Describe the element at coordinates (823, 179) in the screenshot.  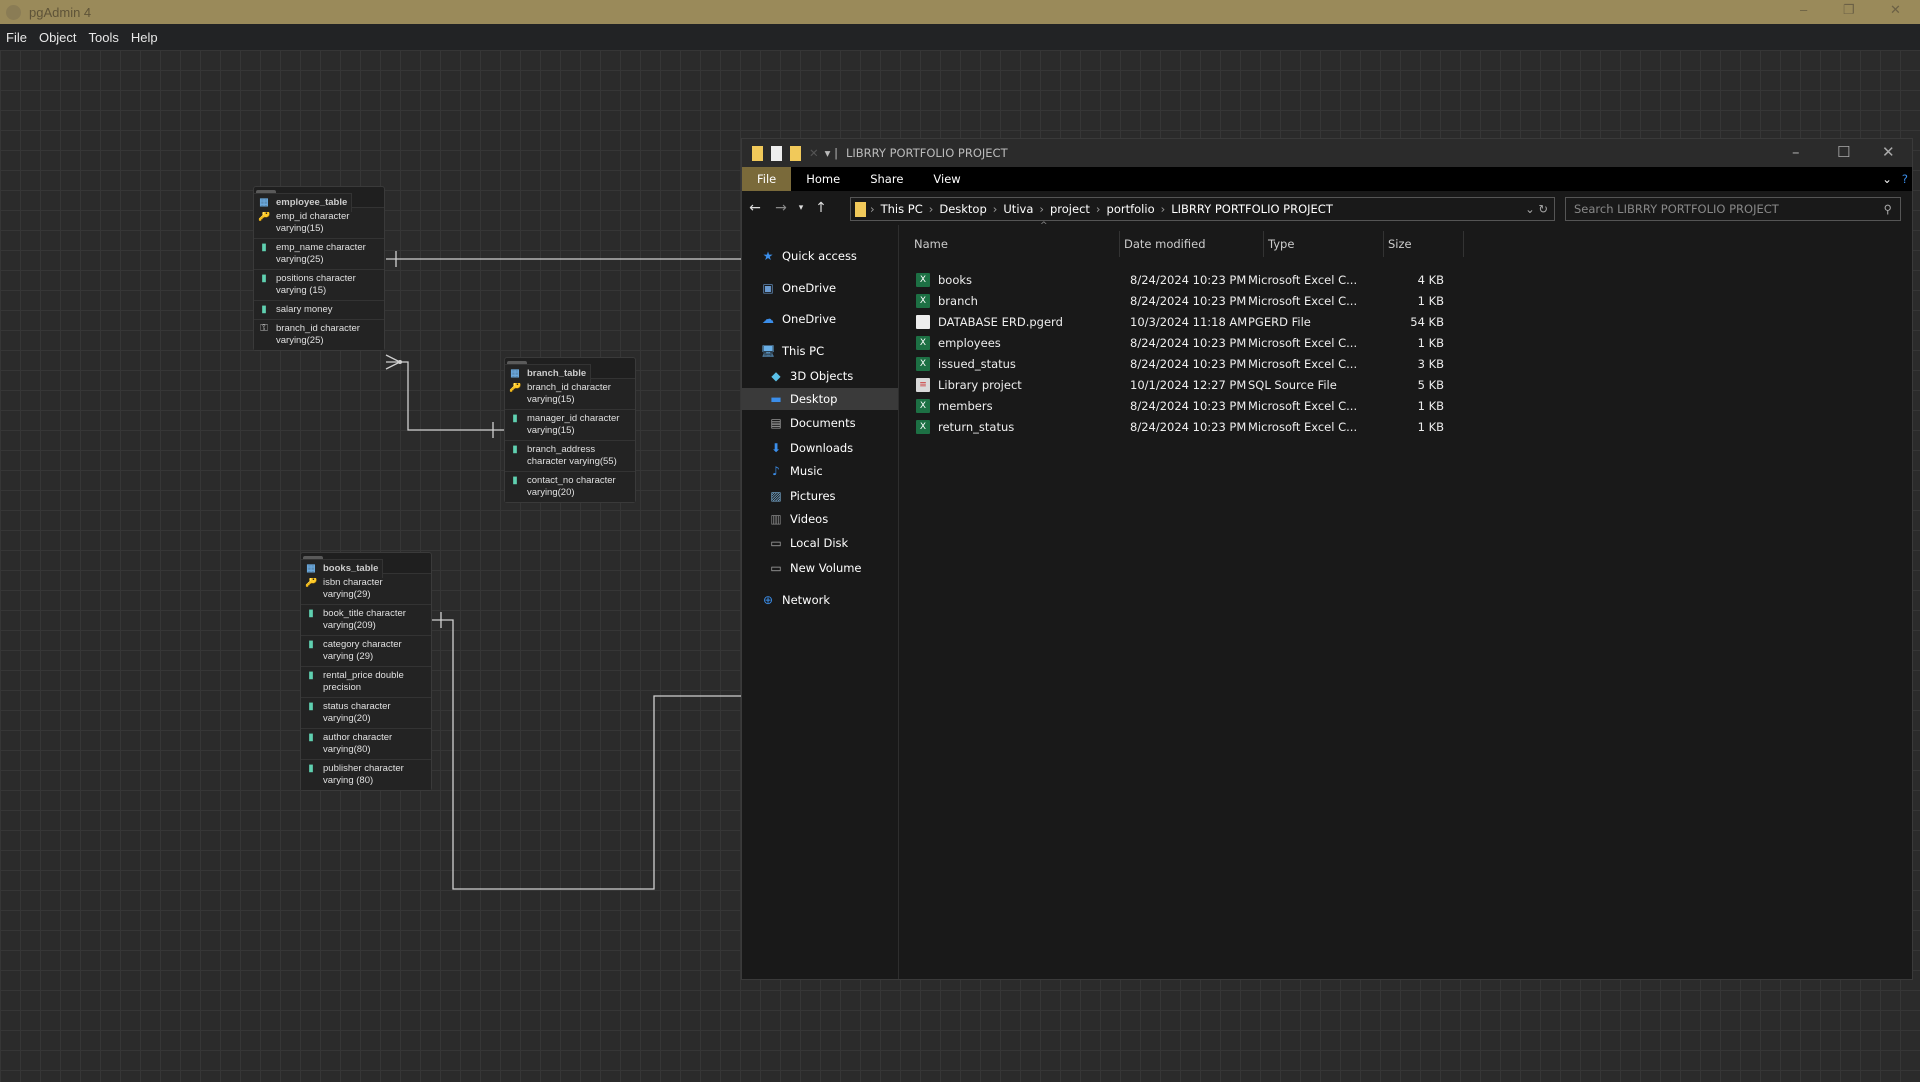
I see `tab-home: Home` at that location.